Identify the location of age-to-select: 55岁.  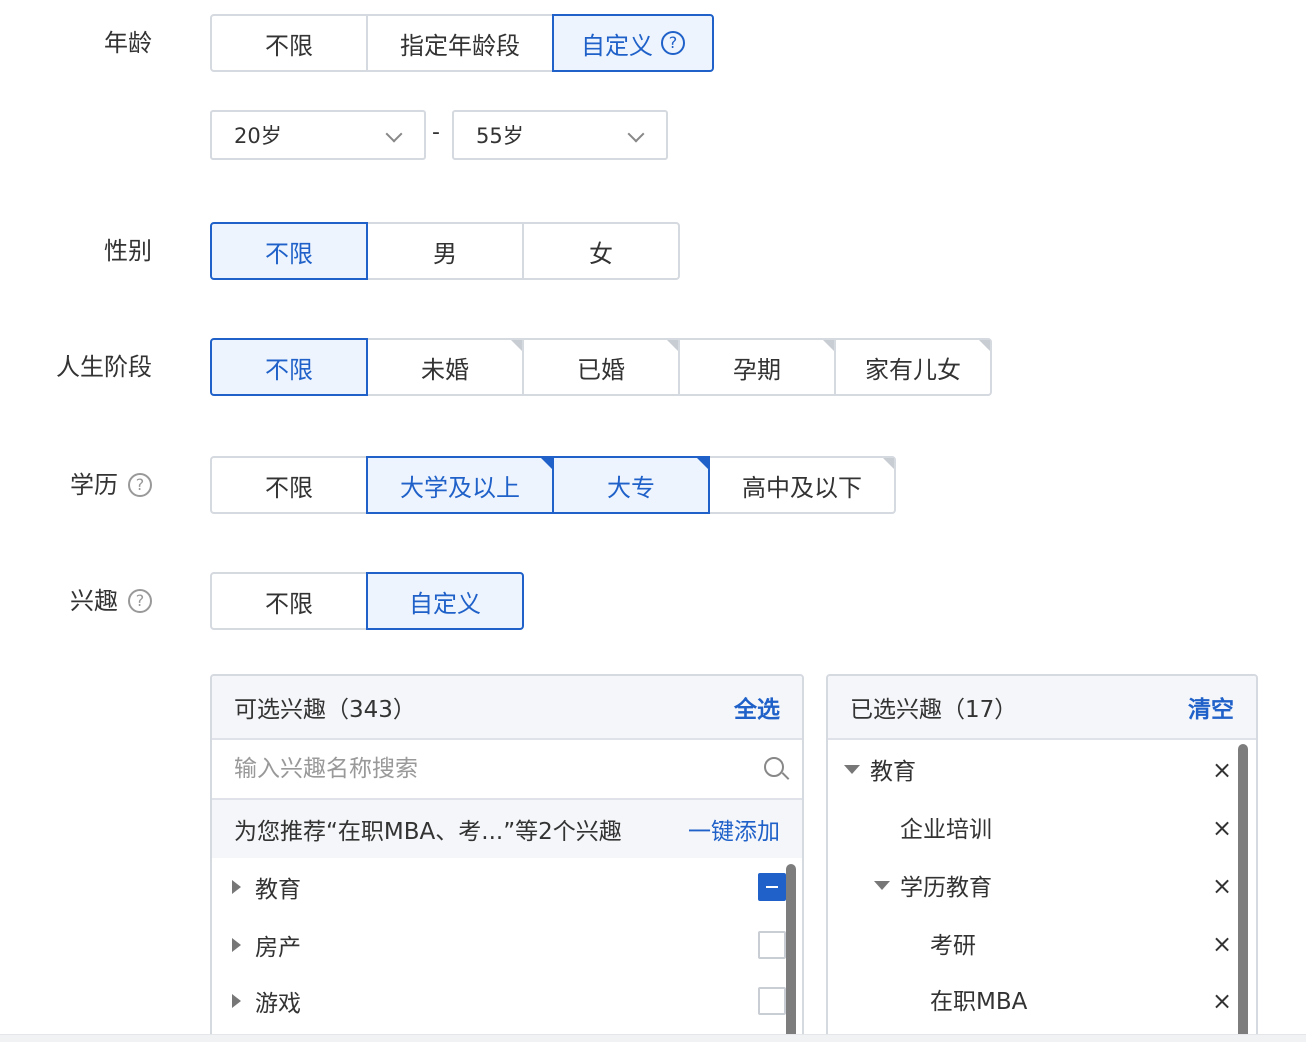
(560, 135).